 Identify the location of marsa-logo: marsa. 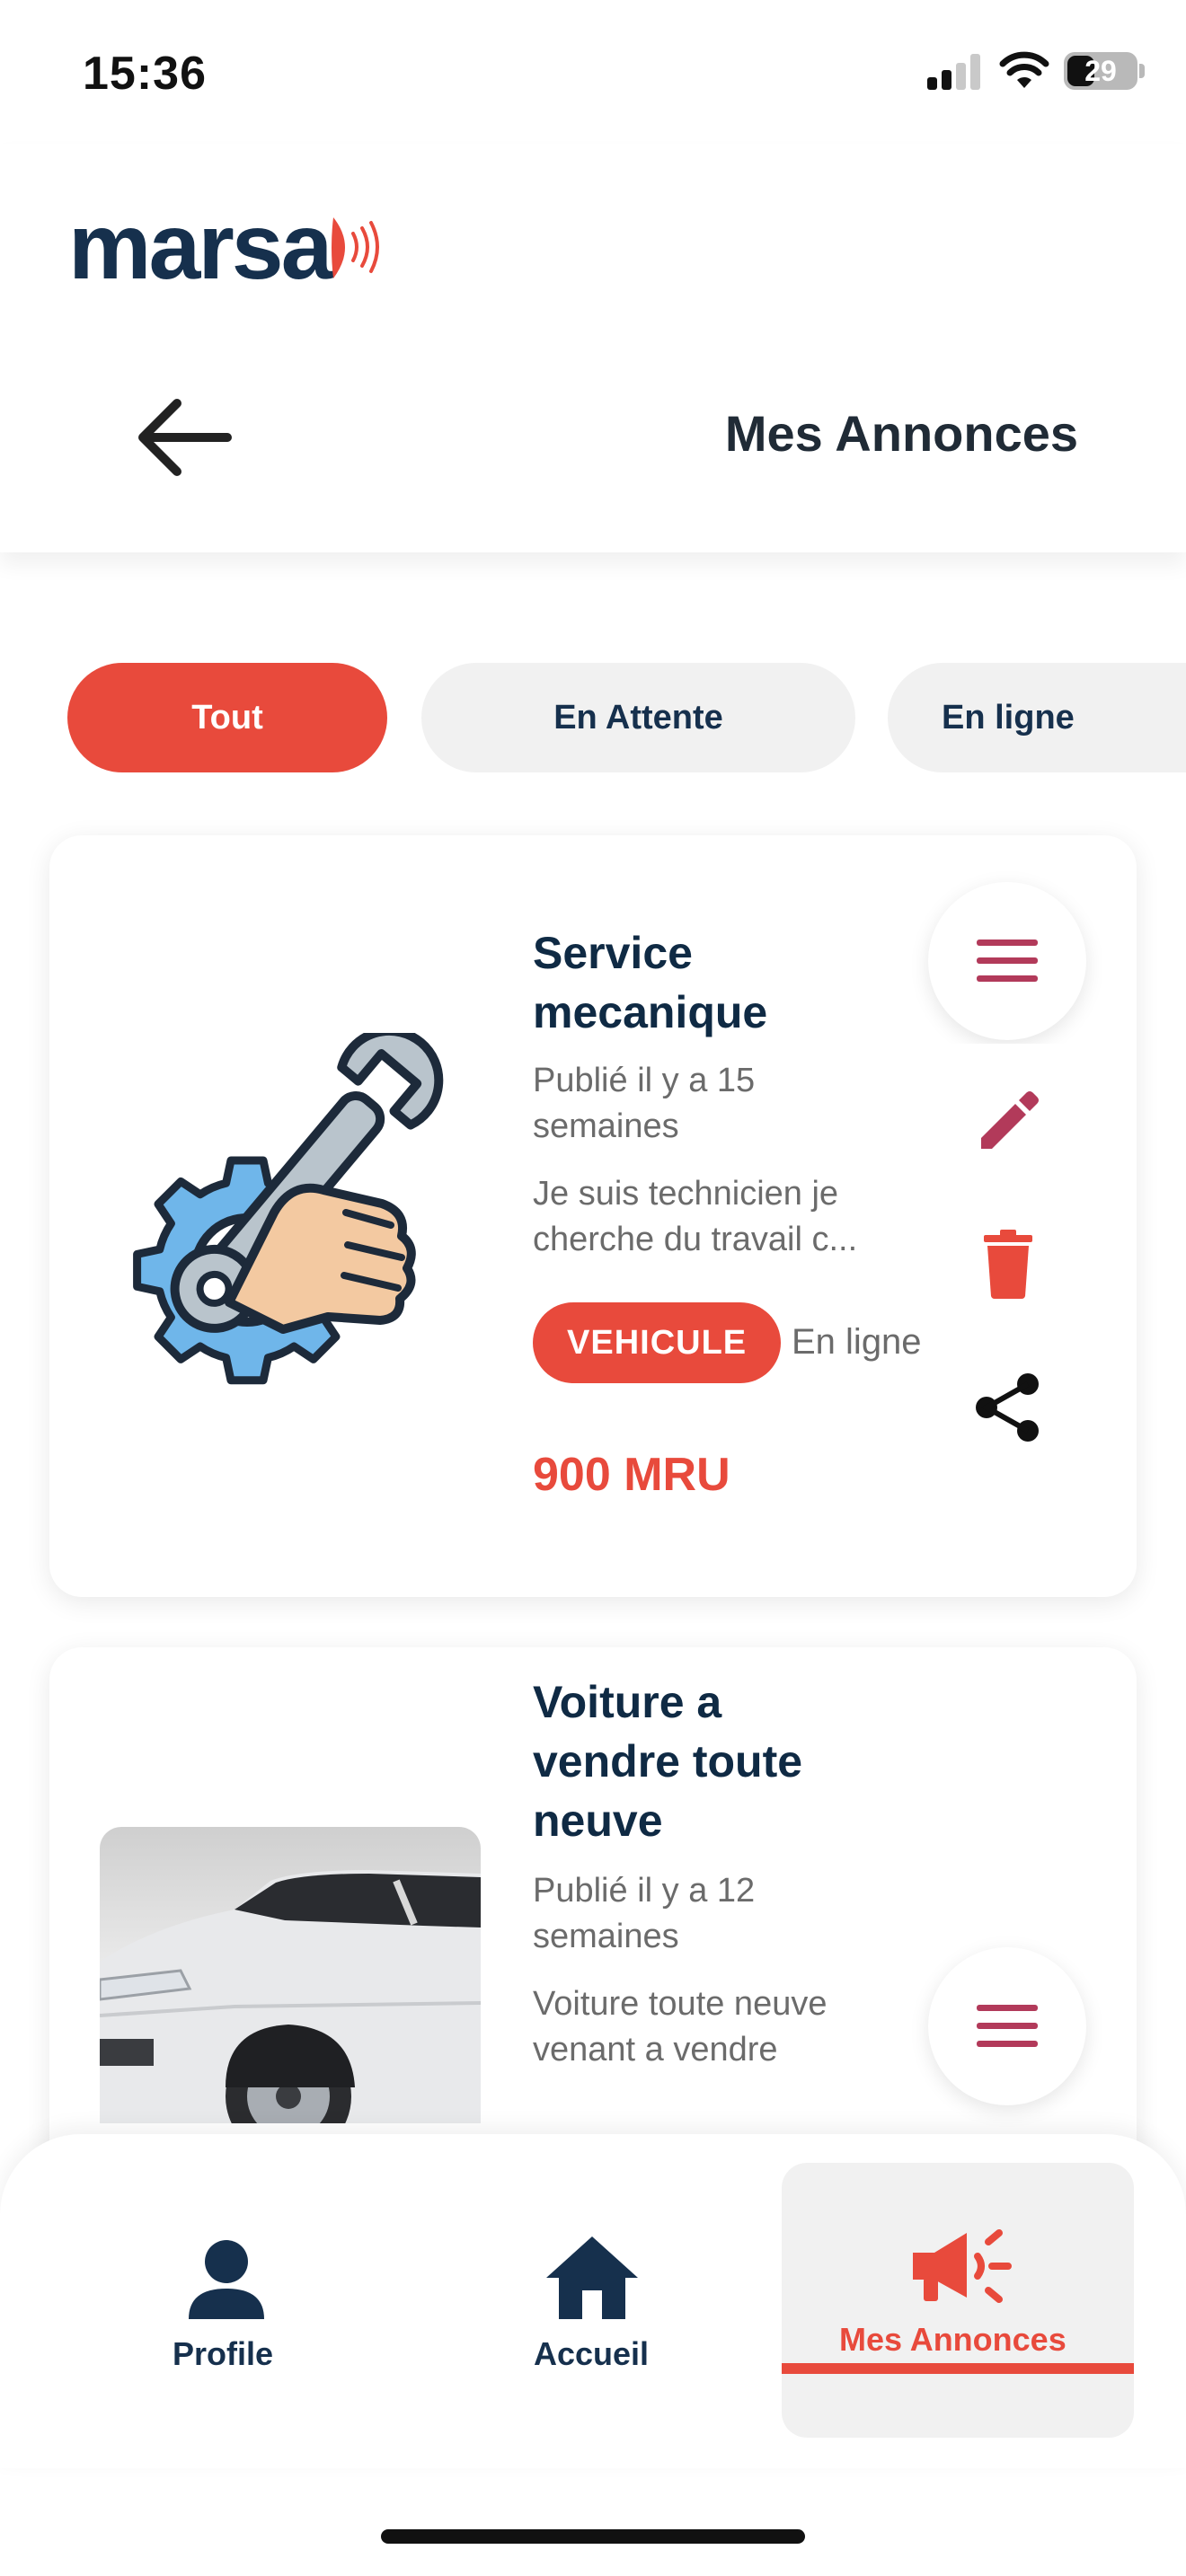
(224, 247).